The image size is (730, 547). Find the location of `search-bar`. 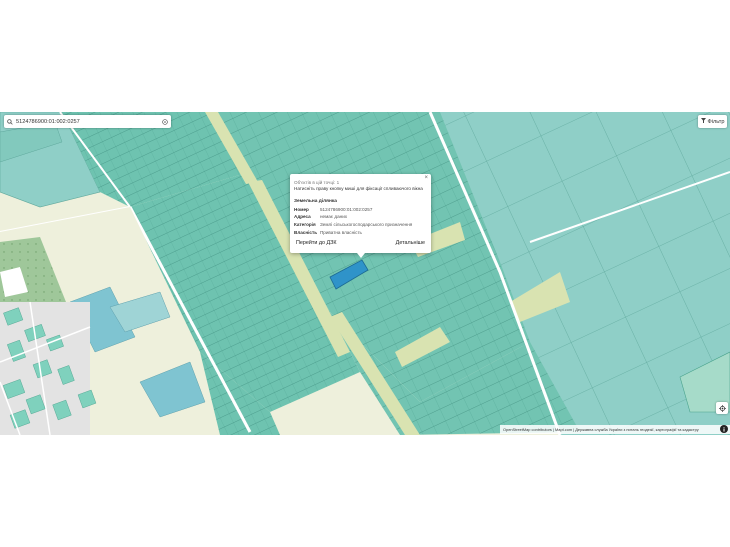

search-bar is located at coordinates (87, 121).